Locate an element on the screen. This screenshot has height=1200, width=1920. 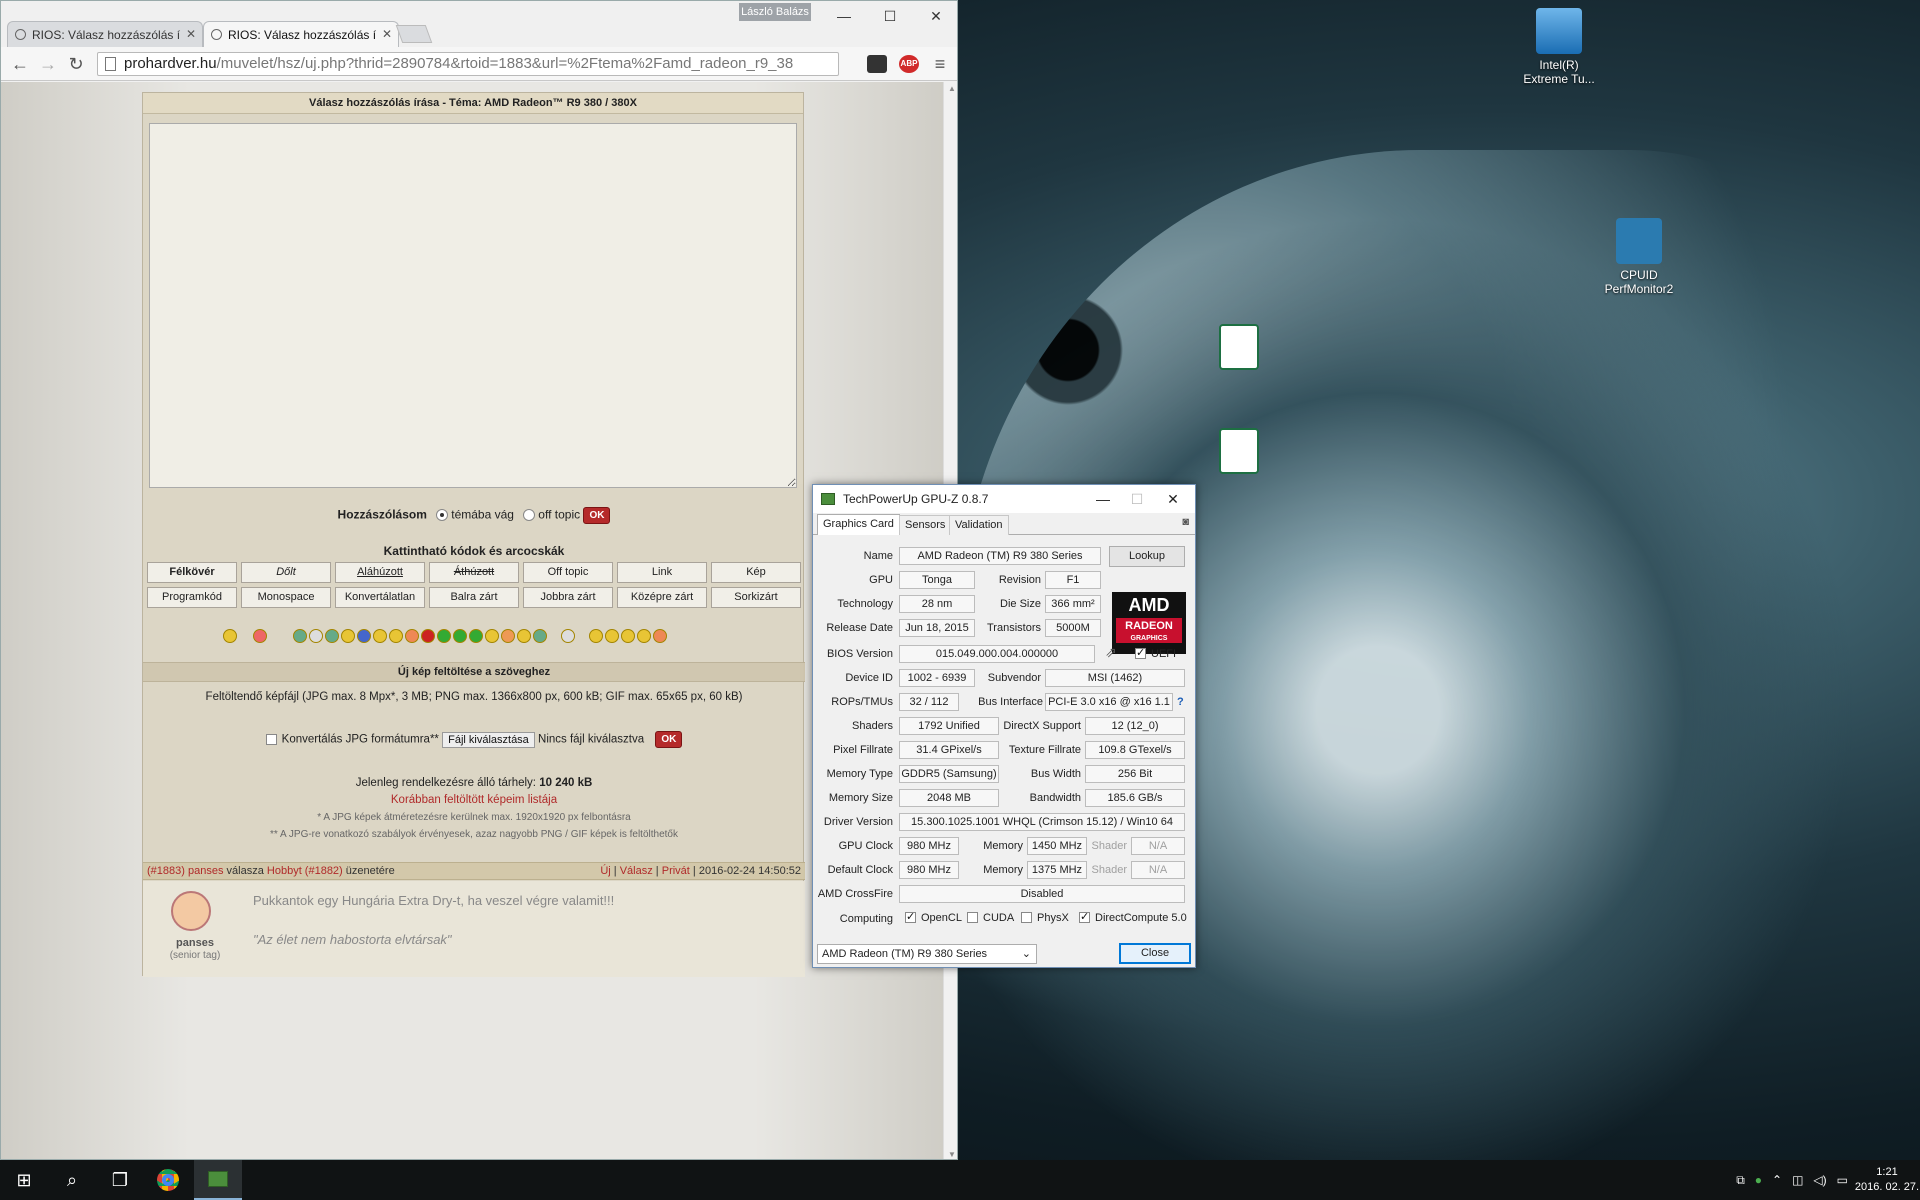
avatar is located at coordinates (191, 911).